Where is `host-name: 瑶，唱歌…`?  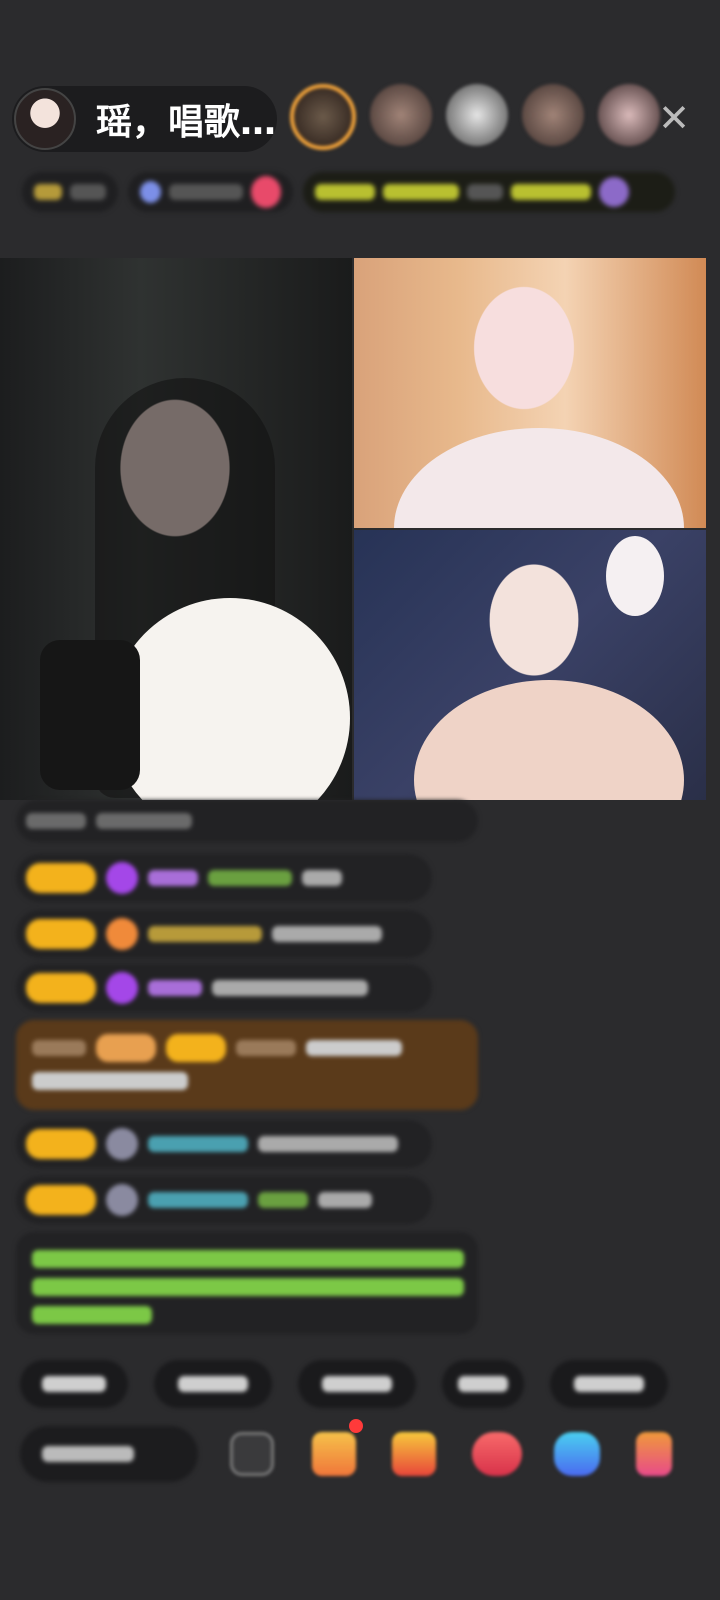
host-name: 瑶，唱歌… is located at coordinates (186, 119).